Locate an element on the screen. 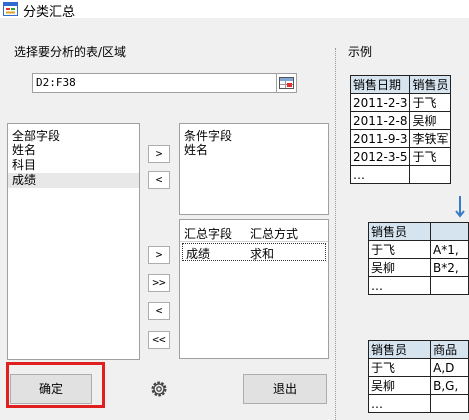  exit-button: 退出 is located at coordinates (285, 389).